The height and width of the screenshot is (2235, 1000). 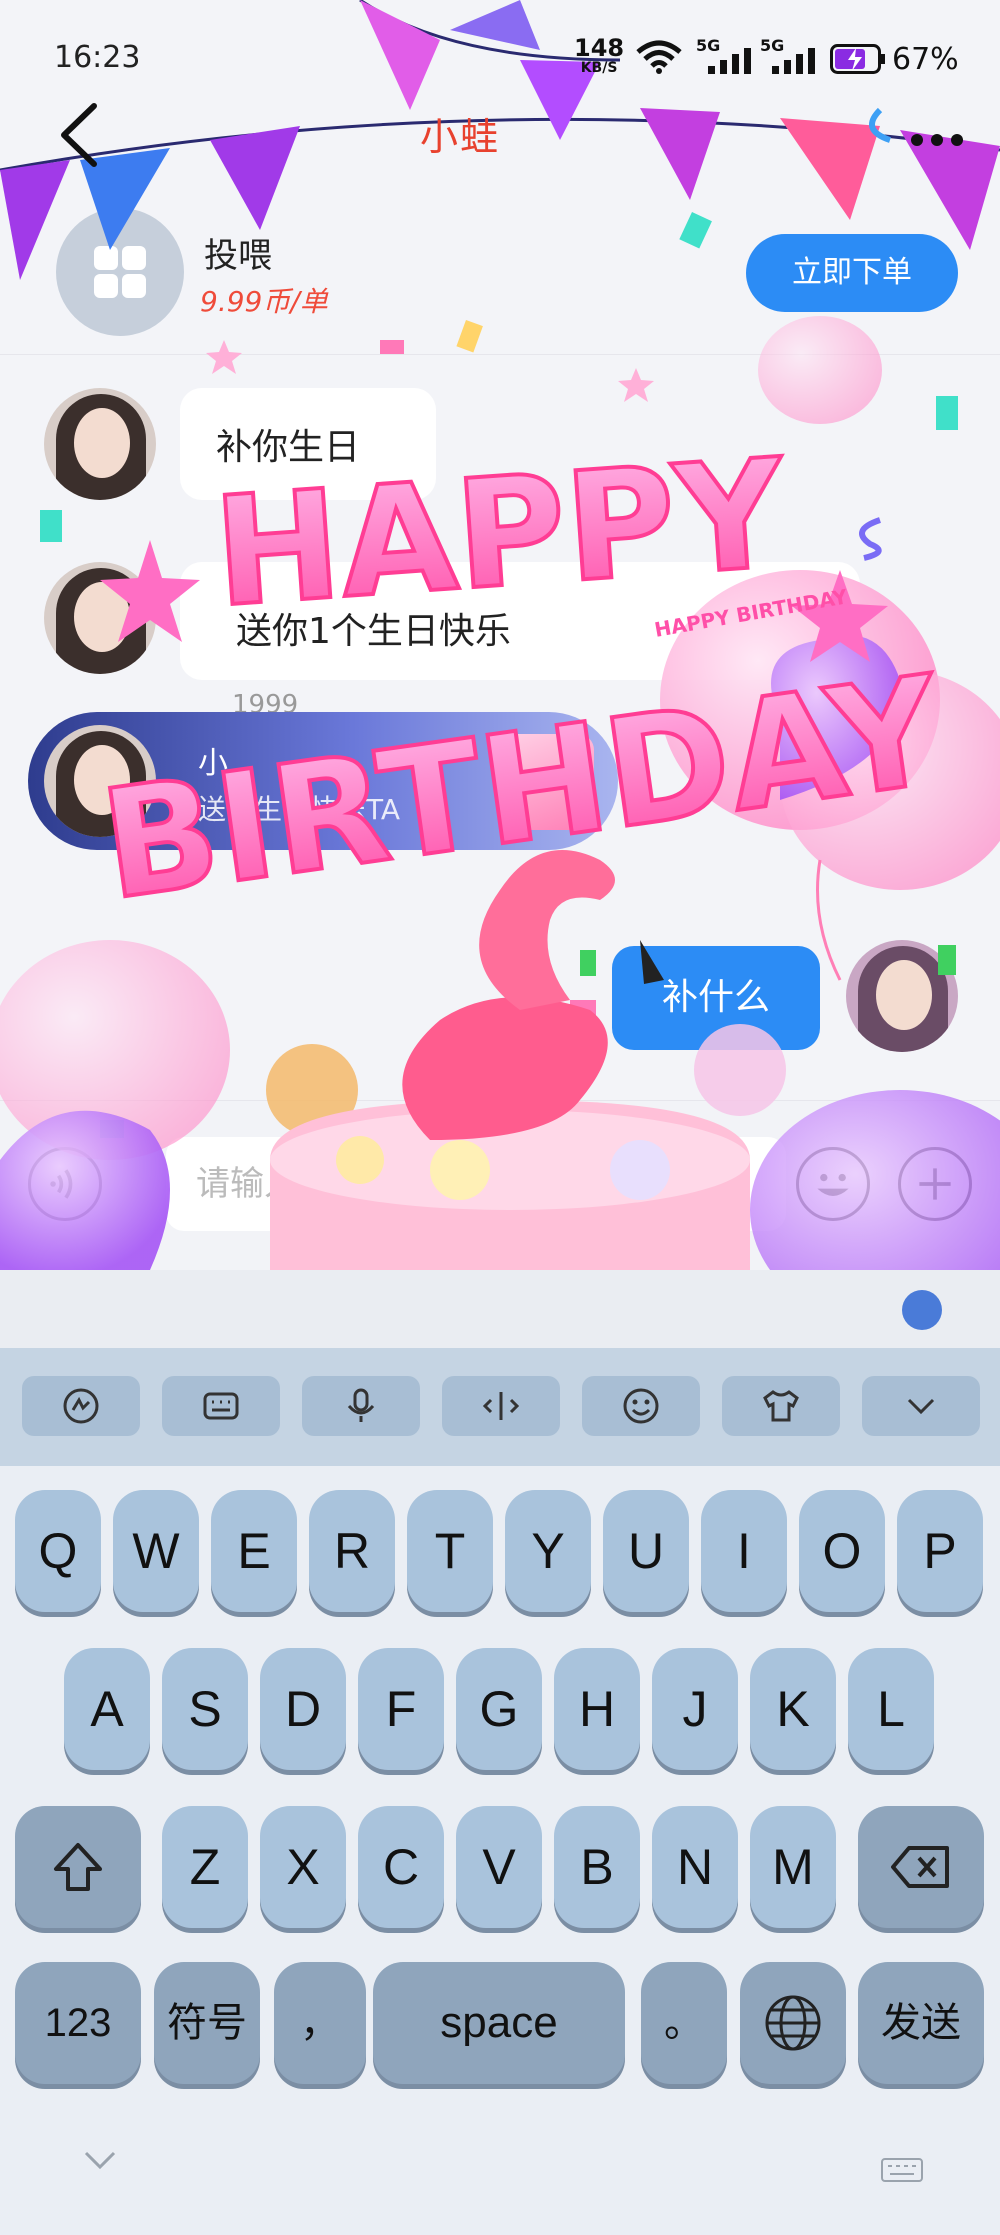 I want to click on plus-icon, so click(x=935, y=1184).